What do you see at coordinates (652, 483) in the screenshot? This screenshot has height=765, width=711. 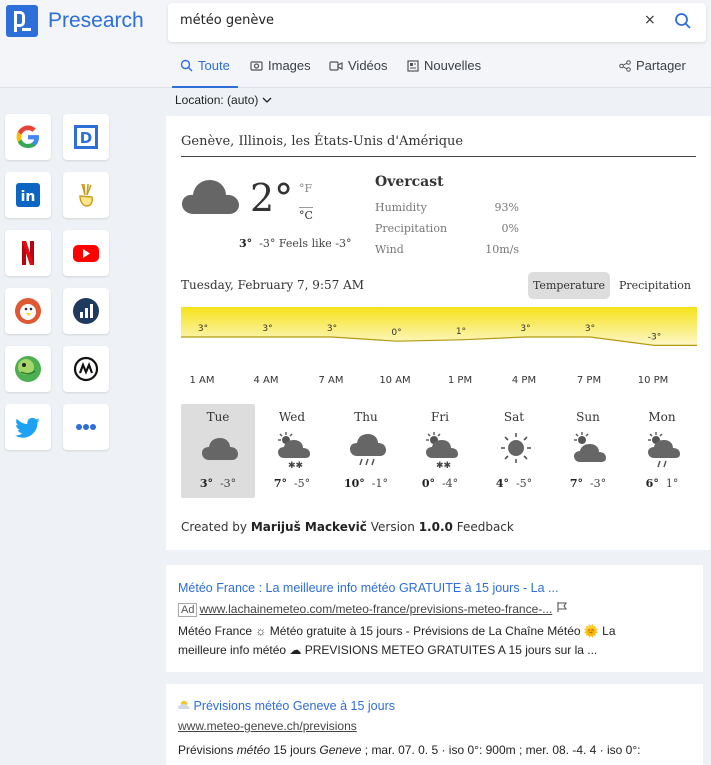 I see `day-high: 6°` at bounding box center [652, 483].